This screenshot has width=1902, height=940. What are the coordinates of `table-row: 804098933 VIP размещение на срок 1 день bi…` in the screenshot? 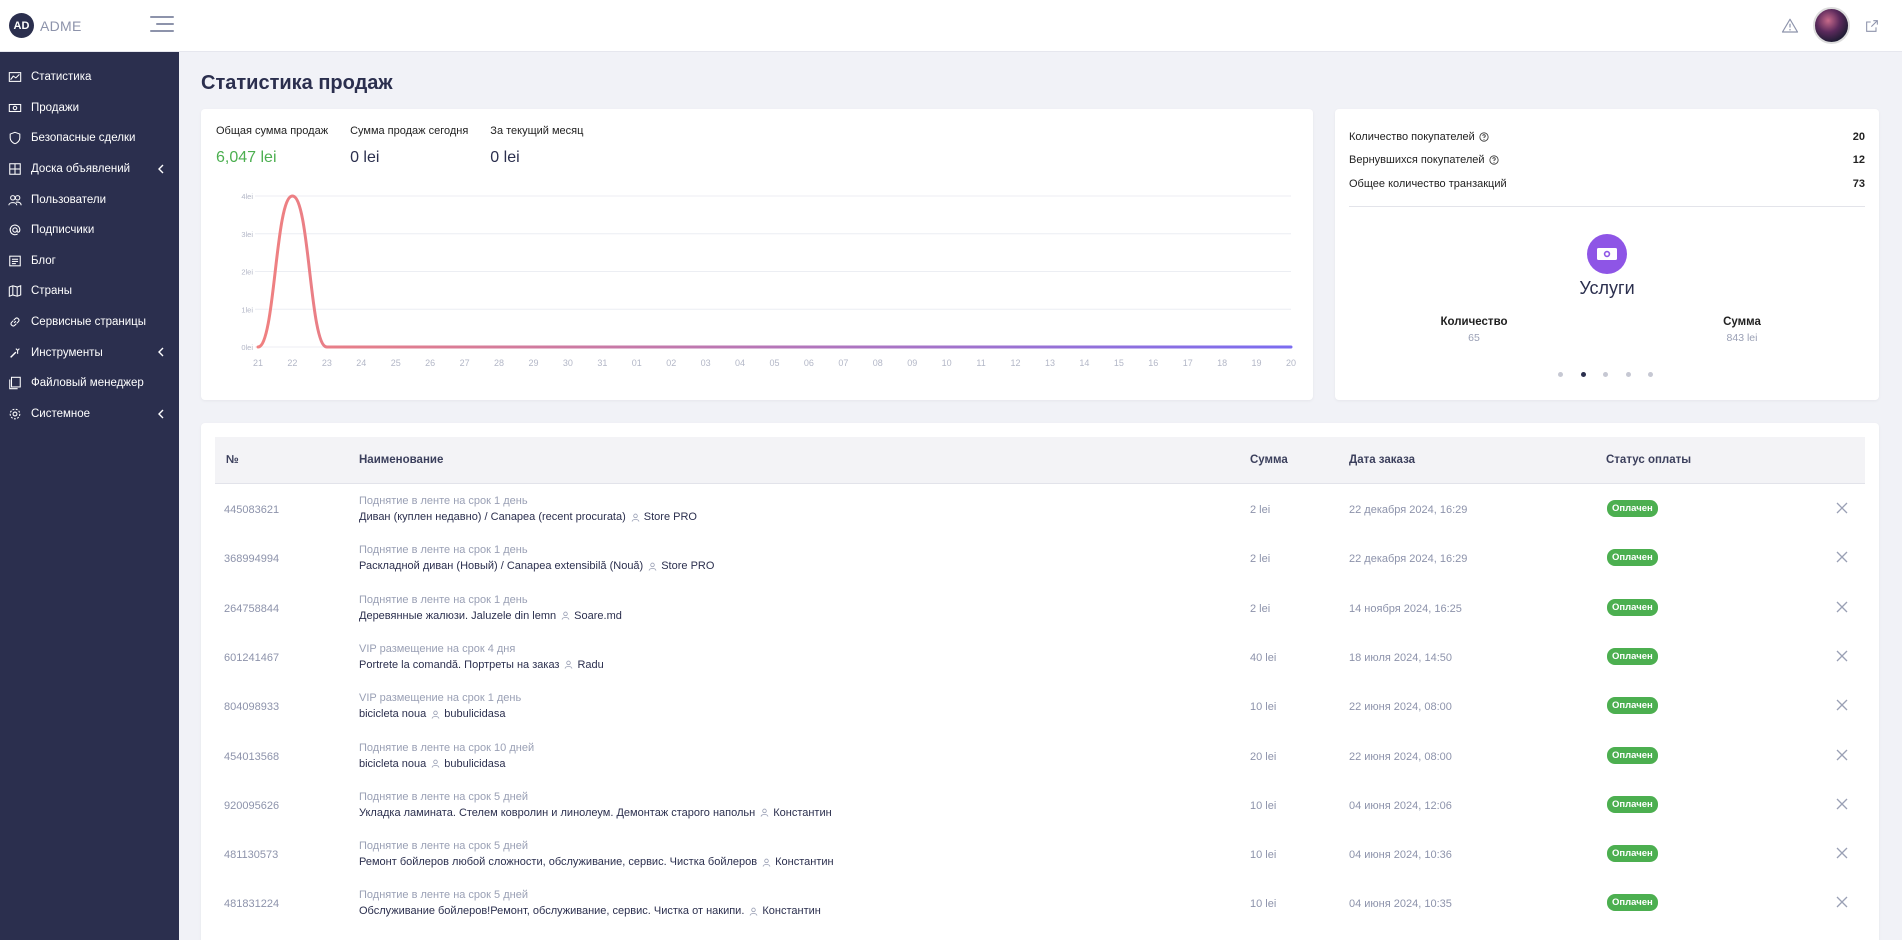 It's located at (1040, 706).